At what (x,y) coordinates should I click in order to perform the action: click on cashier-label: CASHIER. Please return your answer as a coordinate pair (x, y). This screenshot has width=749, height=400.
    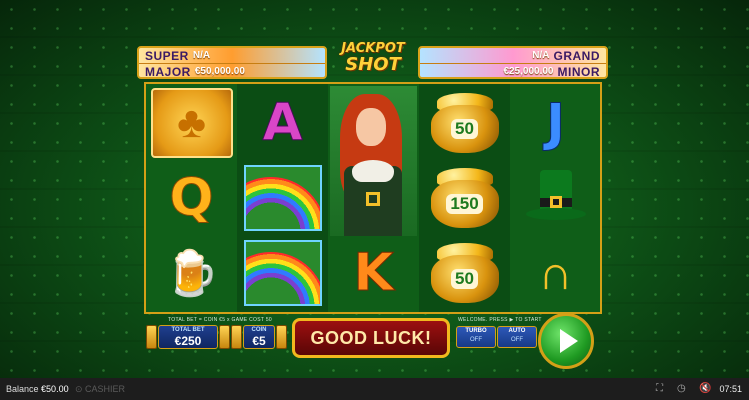
    Looking at the image, I should click on (105, 389).